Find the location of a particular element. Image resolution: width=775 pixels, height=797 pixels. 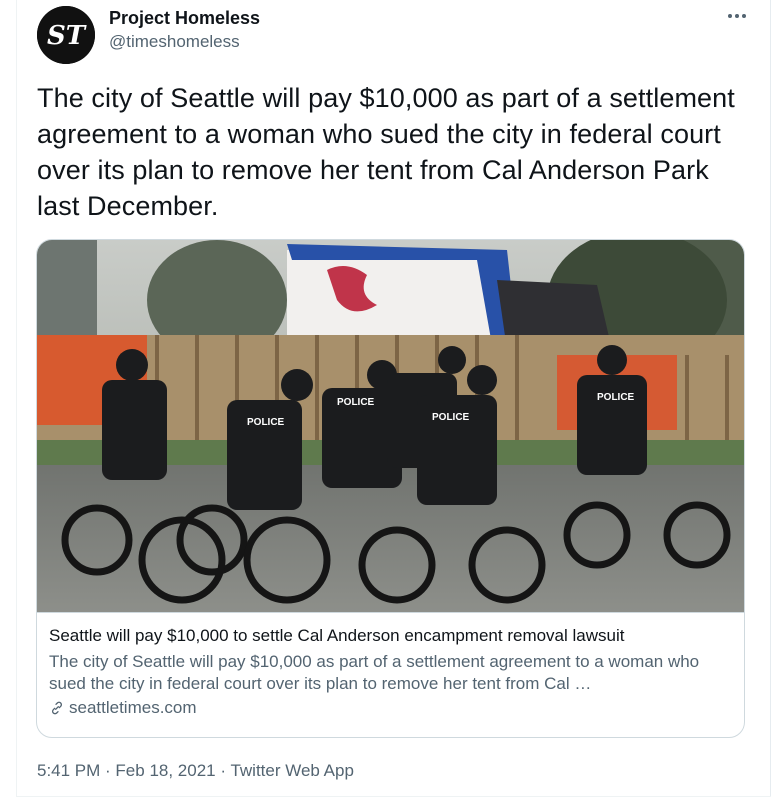

more-options-button is located at coordinates (737, 16).